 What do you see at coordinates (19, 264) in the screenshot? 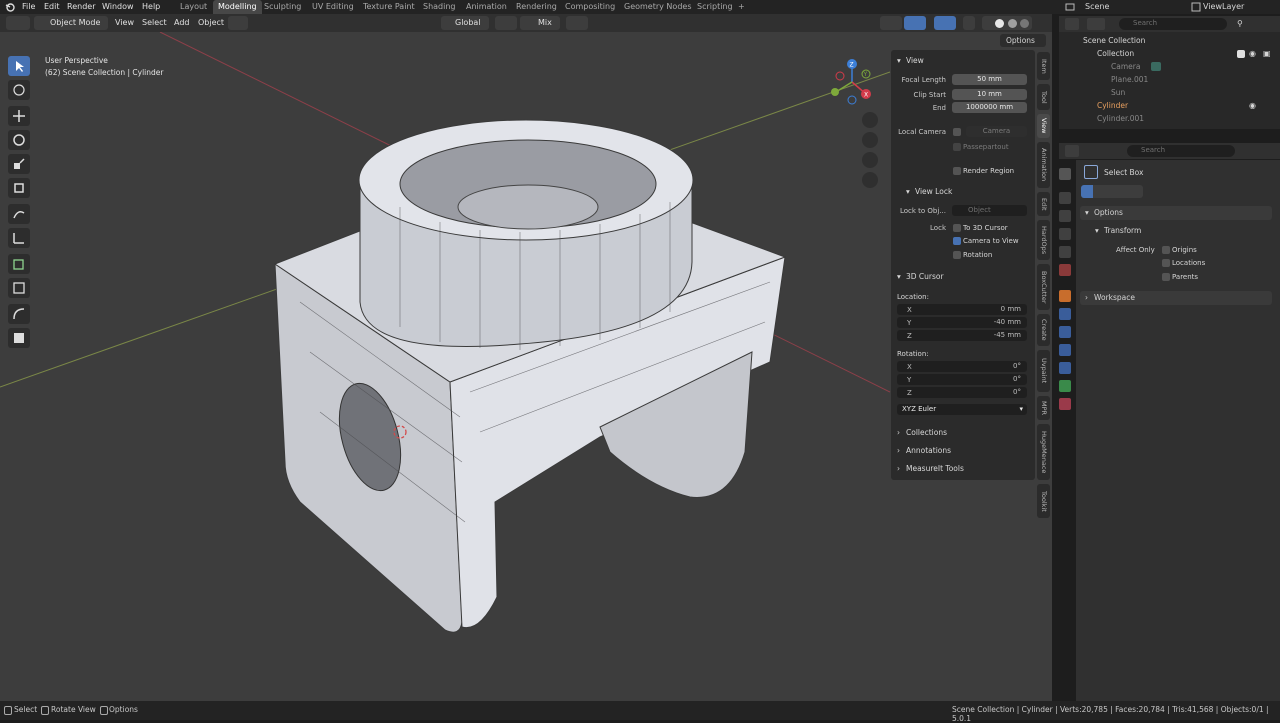
I see `add-cube-tool` at bounding box center [19, 264].